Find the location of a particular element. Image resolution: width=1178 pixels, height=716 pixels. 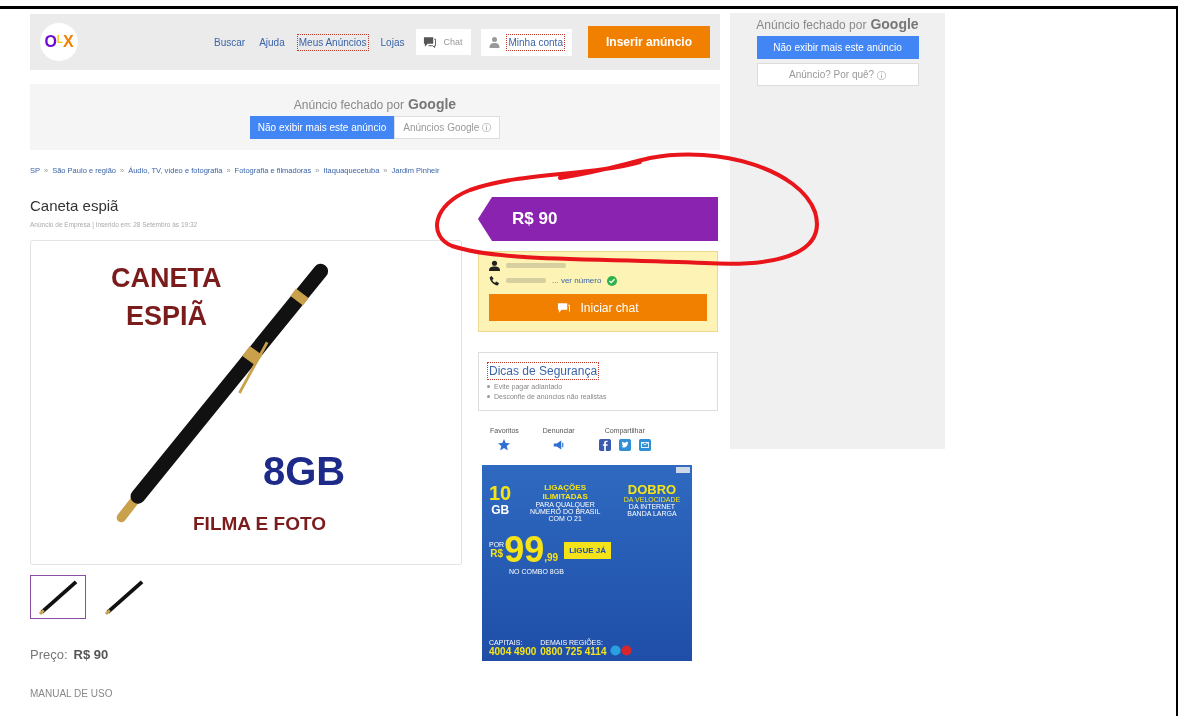

banner-text: DOBRO is located at coordinates (652, 489).